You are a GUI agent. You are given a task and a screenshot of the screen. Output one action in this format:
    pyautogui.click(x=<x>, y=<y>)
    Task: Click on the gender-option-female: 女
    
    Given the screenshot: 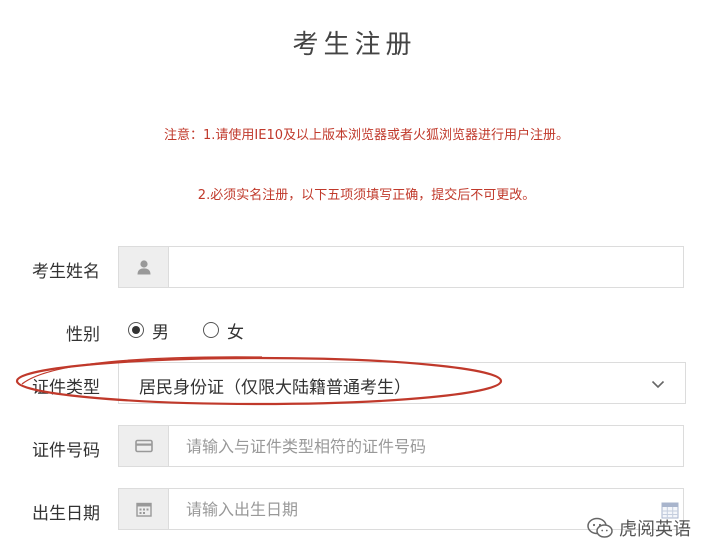 What is the action you would take?
    pyautogui.click(x=223, y=330)
    